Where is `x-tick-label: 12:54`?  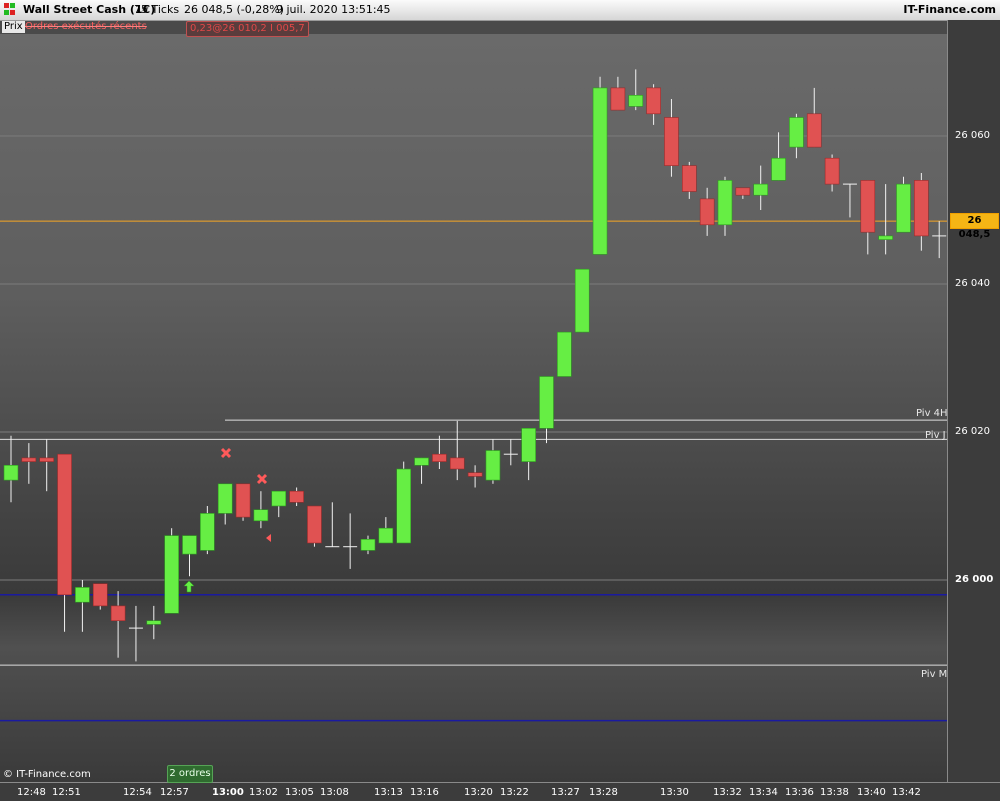 x-tick-label: 12:54 is located at coordinates (137, 792).